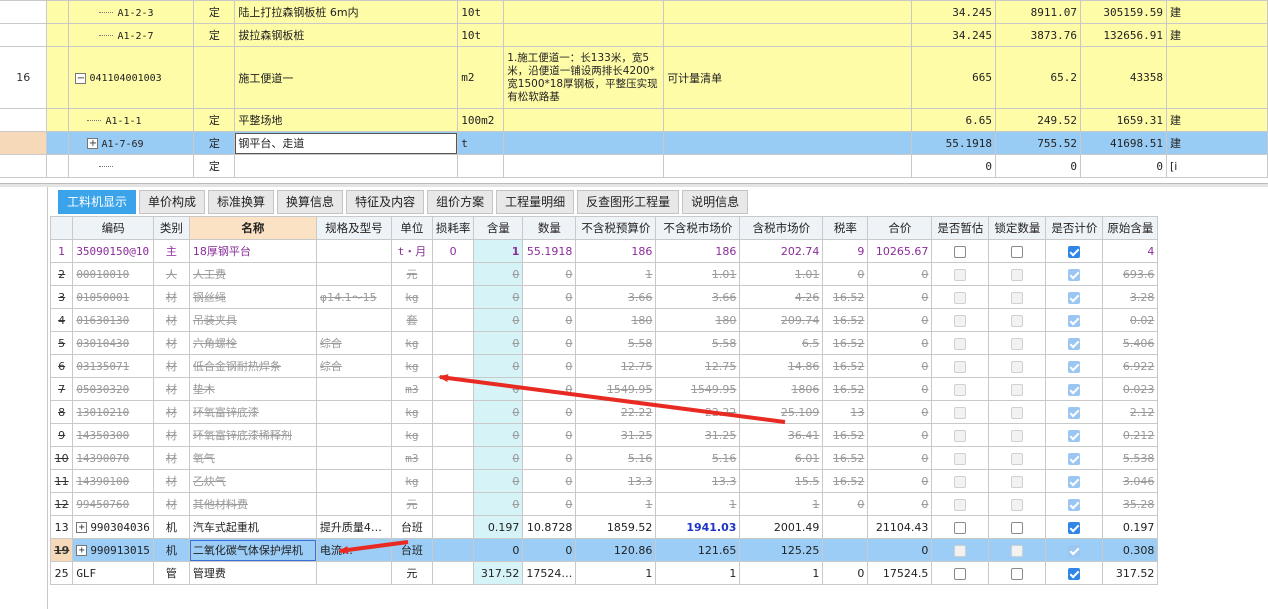 This screenshot has height=609, width=1268. I want to click on bill-code: + A1-7-69, so click(131, 143).